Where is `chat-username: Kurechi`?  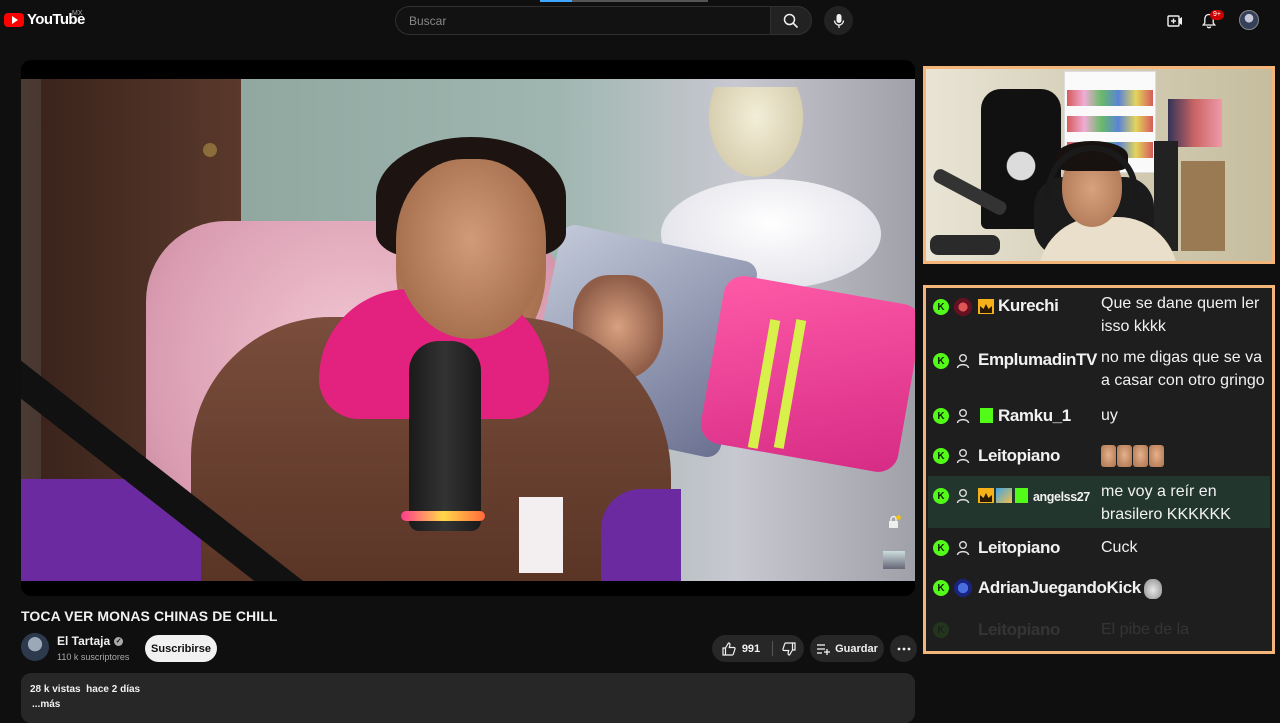
chat-username: Kurechi is located at coordinates (1028, 305).